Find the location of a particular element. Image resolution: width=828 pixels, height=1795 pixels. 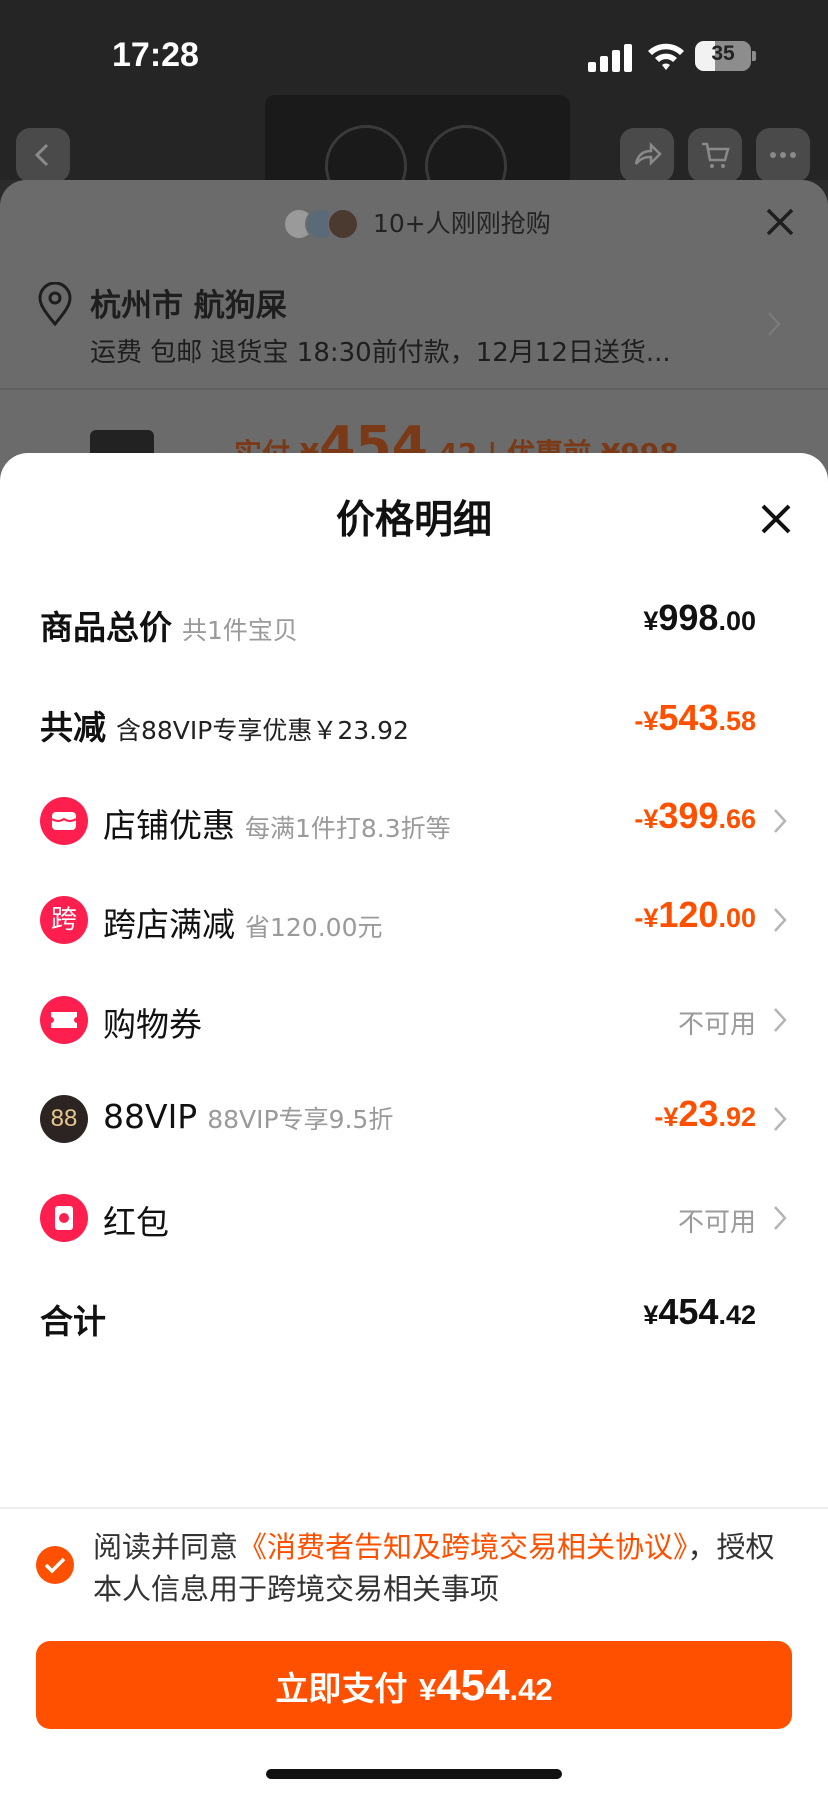

row-shopping-coupon: 购物券 不可用 is located at coordinates (414, 1020).